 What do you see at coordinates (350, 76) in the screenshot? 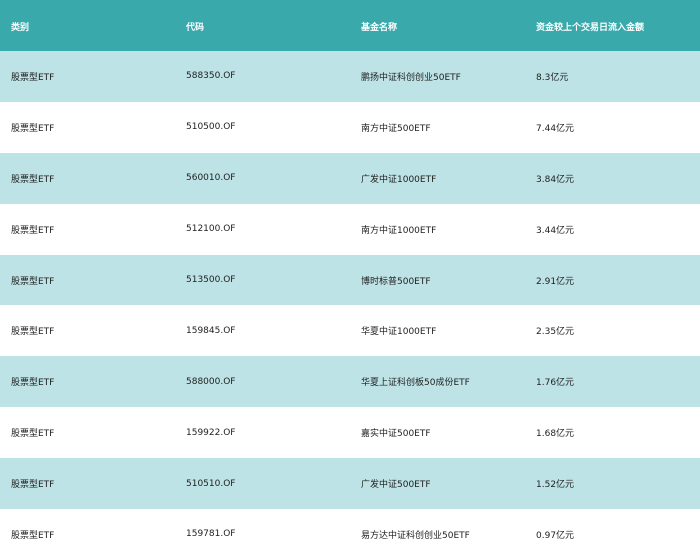
I see `table-row: 股票型ETF 588350.OF 鹏扬中证科创创业50ETF 8.3亿元` at bounding box center [350, 76].